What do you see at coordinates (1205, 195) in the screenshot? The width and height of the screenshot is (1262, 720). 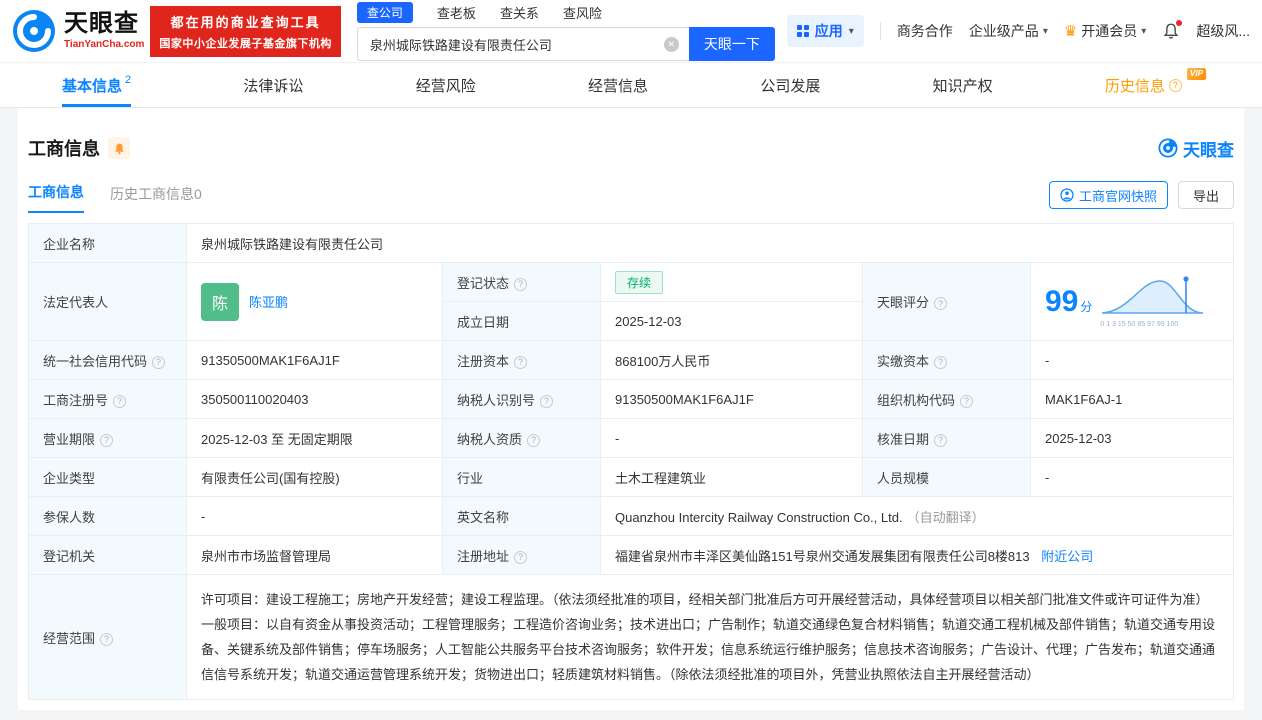 I see `export-button: 导出` at bounding box center [1205, 195].